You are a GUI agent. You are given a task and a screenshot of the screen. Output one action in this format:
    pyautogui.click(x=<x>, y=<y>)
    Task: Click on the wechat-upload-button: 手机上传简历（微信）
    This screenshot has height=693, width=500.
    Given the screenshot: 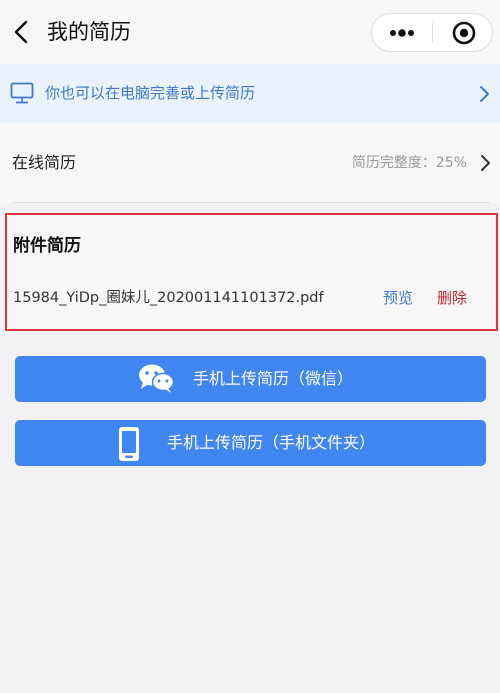 What is the action you would take?
    pyautogui.click(x=250, y=379)
    